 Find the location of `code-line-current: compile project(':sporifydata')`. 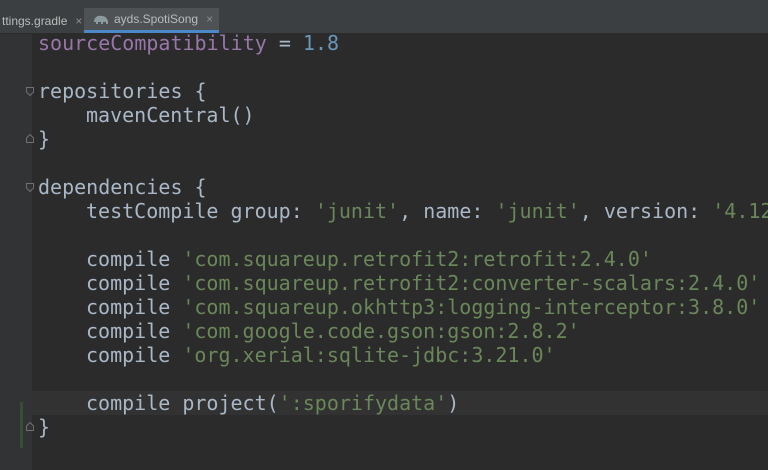

code-line-current: compile project(':sporifydata') is located at coordinates (400, 403).